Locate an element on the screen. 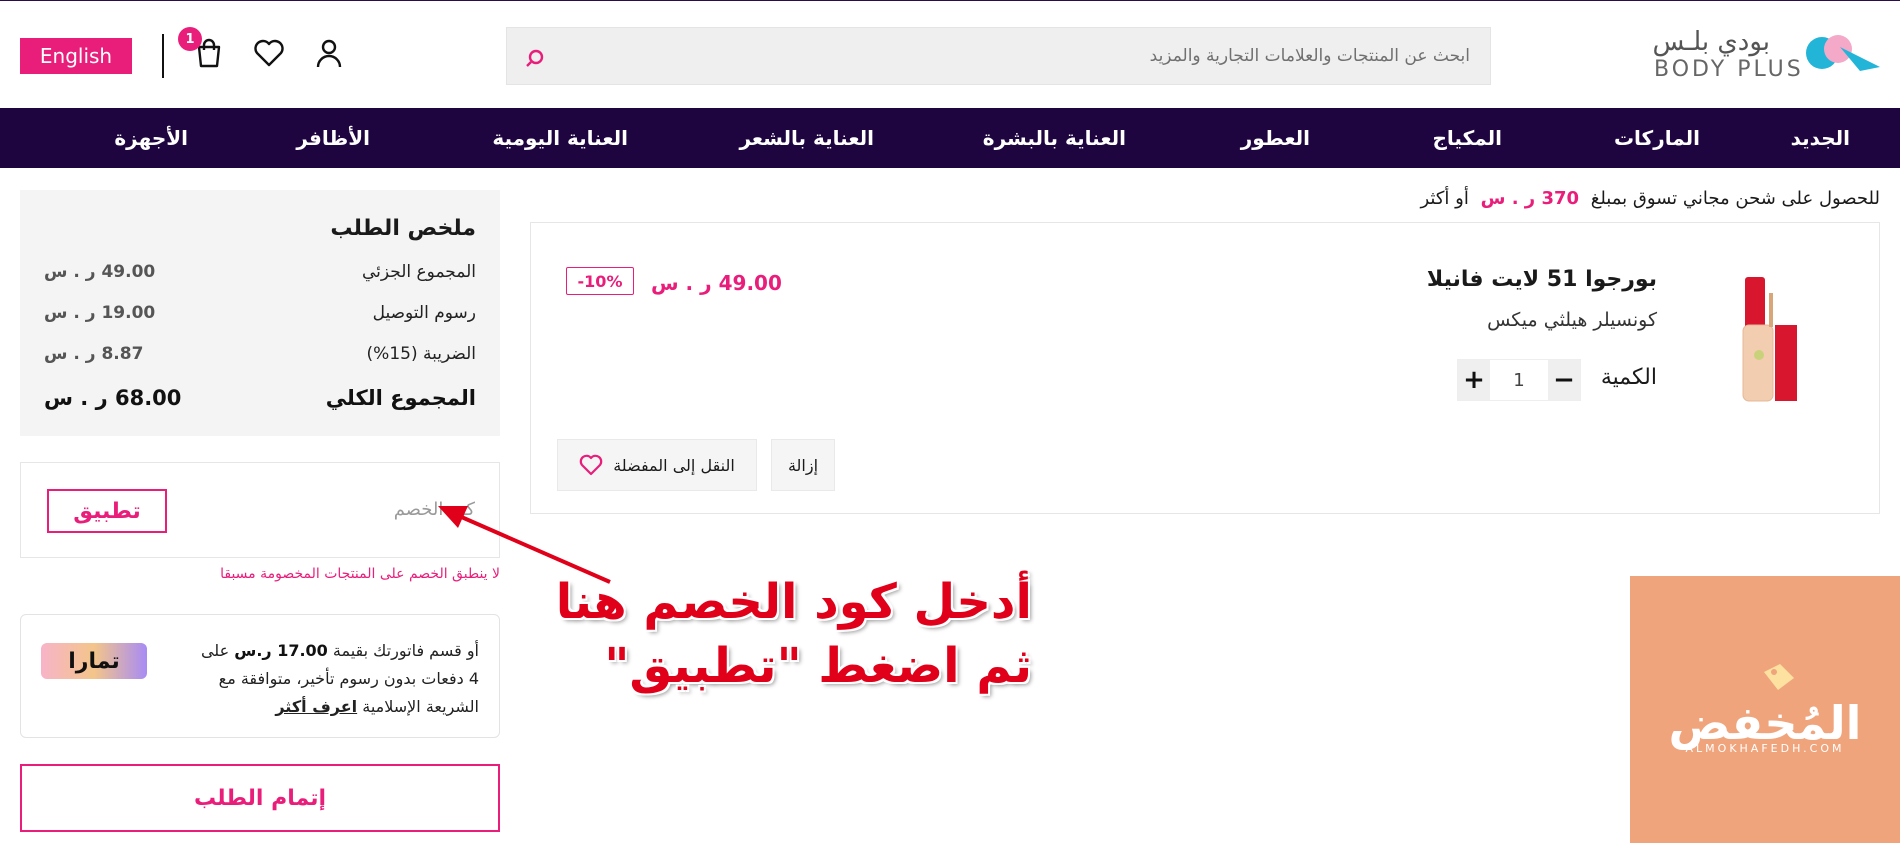 This screenshot has height=843, width=1900. search-icon is located at coordinates (535, 58).